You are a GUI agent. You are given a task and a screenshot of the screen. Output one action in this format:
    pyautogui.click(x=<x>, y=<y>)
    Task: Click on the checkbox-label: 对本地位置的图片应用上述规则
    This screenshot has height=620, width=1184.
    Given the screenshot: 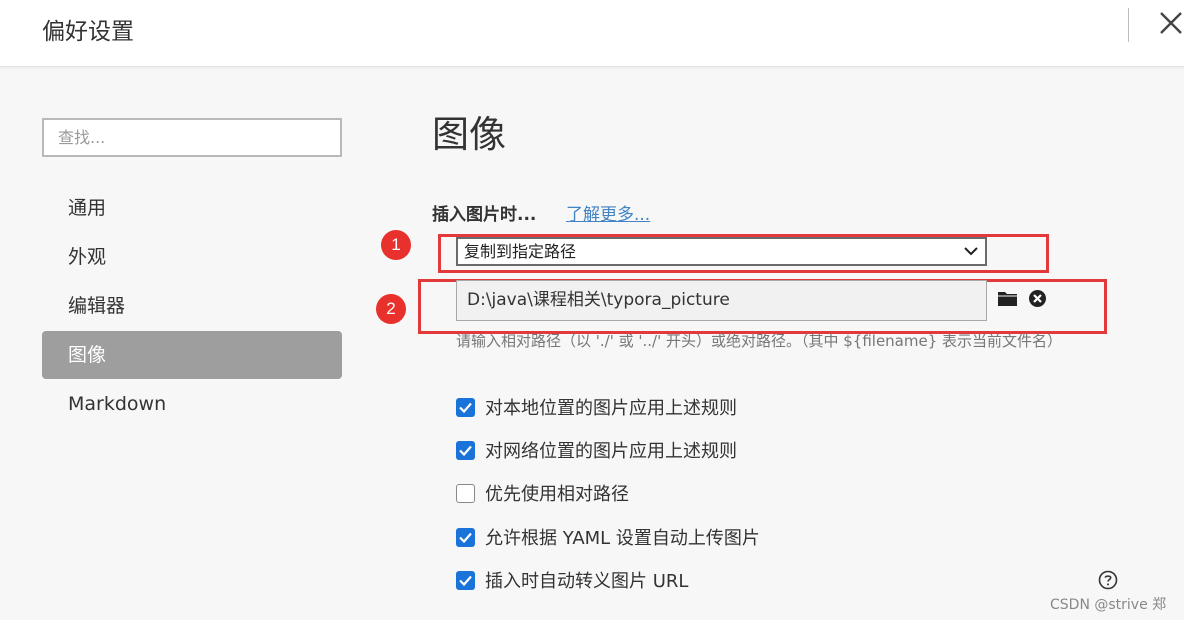 What is the action you would take?
    pyautogui.click(x=611, y=408)
    